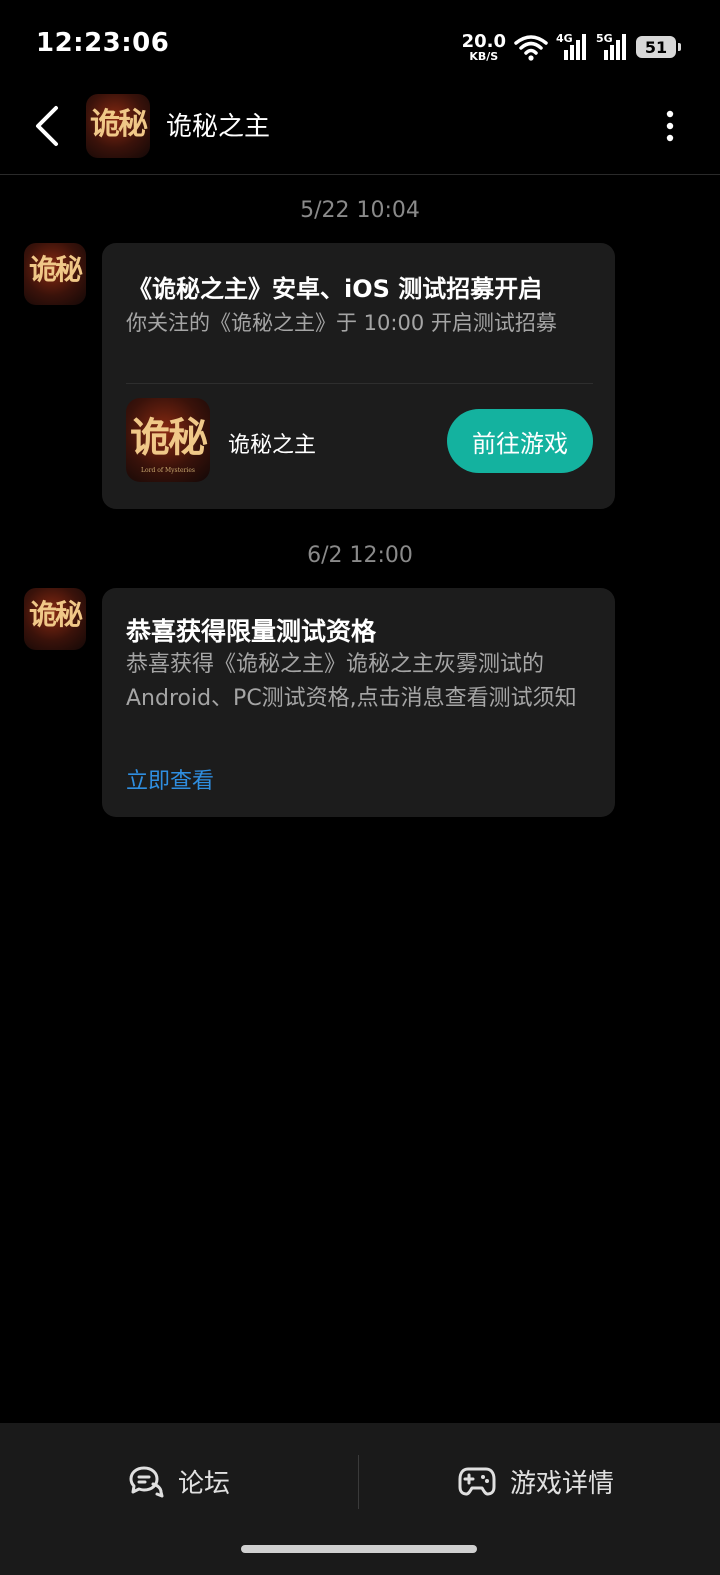 This screenshot has height=1575, width=720. I want to click on network-speed-value: 20.0, so click(483, 41).